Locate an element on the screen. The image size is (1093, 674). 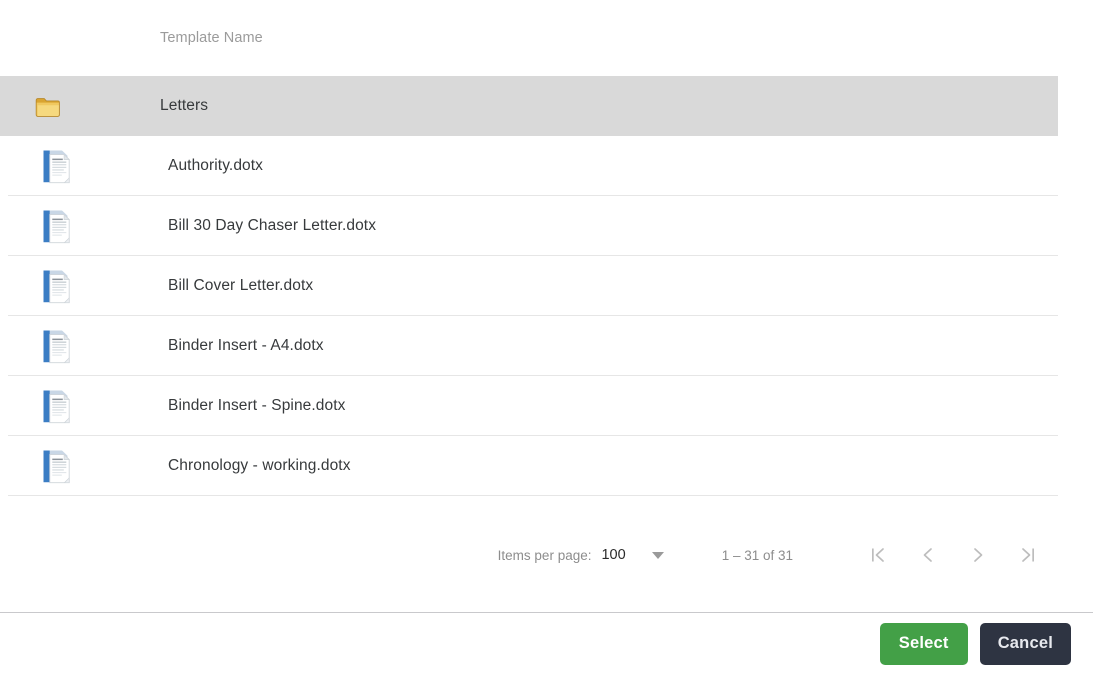
items-per-page-label: Items per page: is located at coordinates (544, 555).